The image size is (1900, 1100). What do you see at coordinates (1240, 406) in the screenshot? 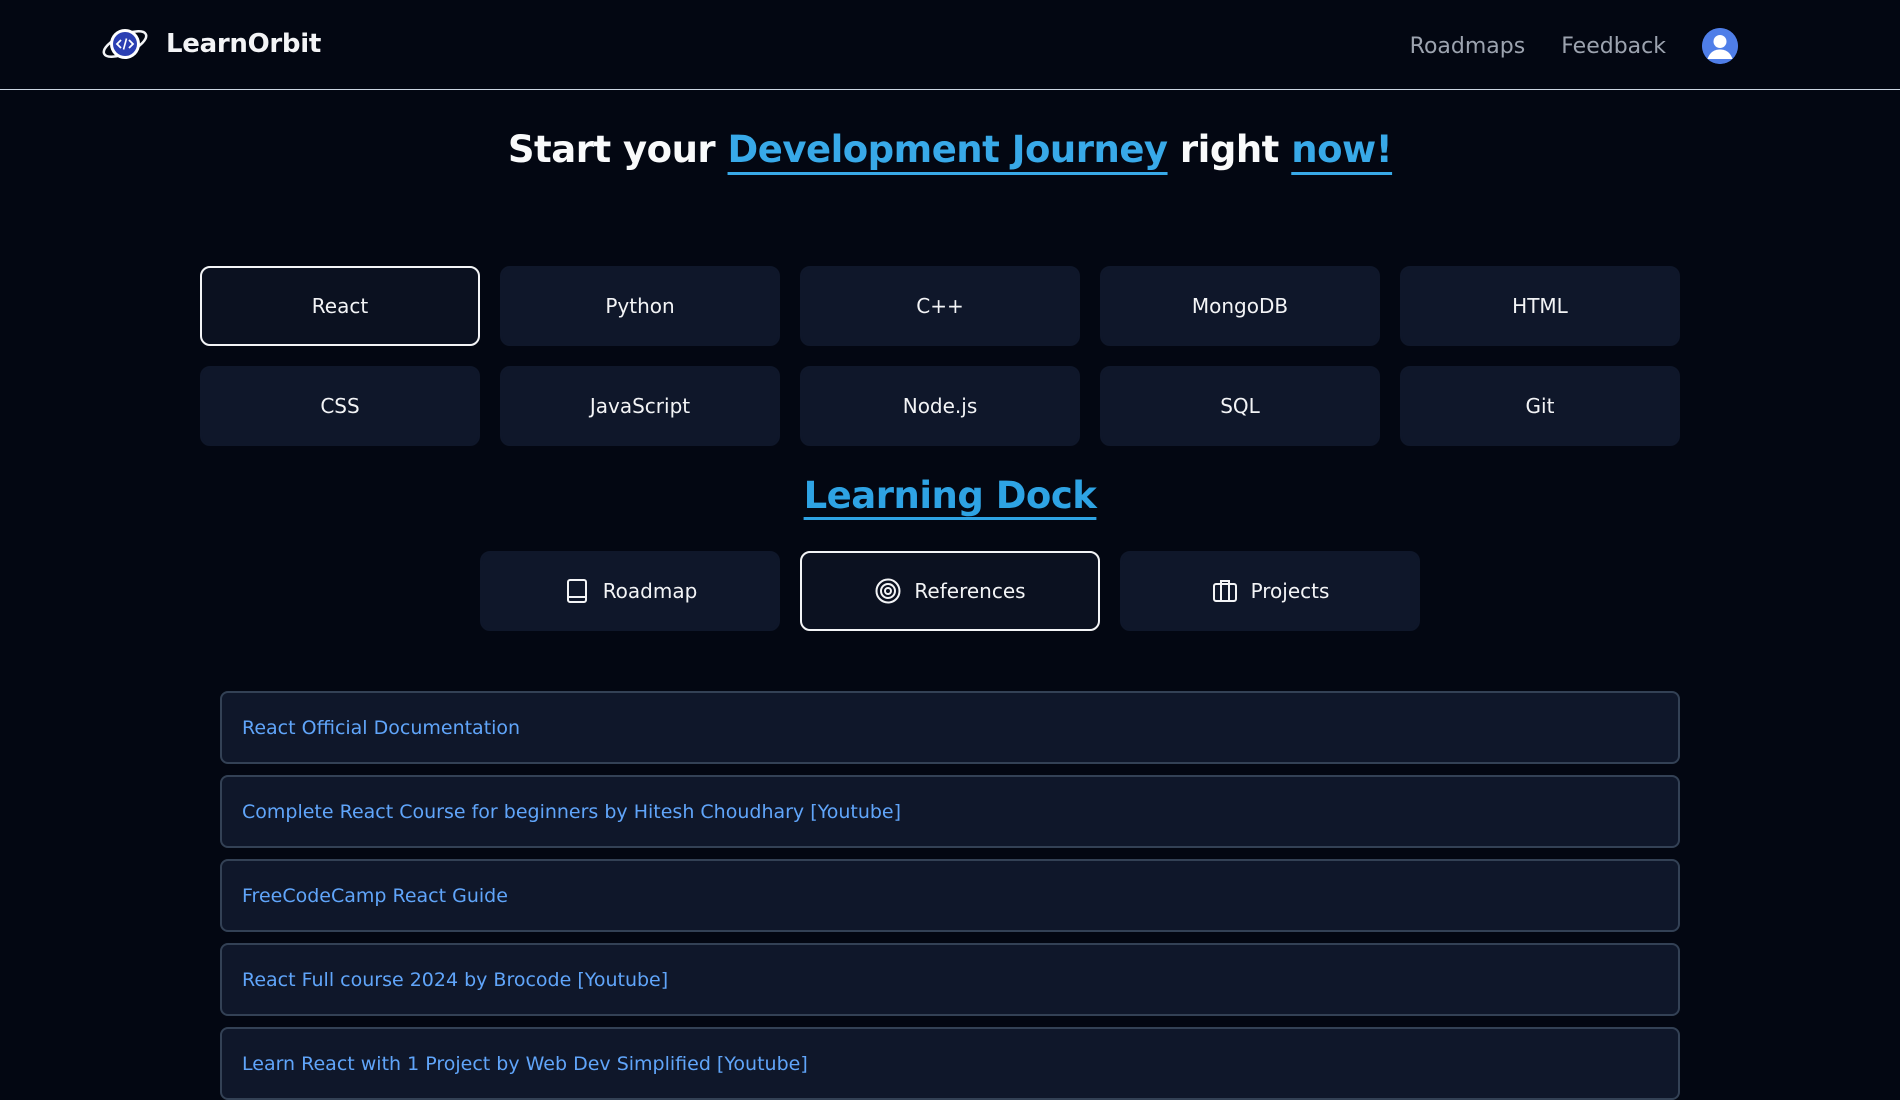
I see `tech-button-sql: SQL` at bounding box center [1240, 406].